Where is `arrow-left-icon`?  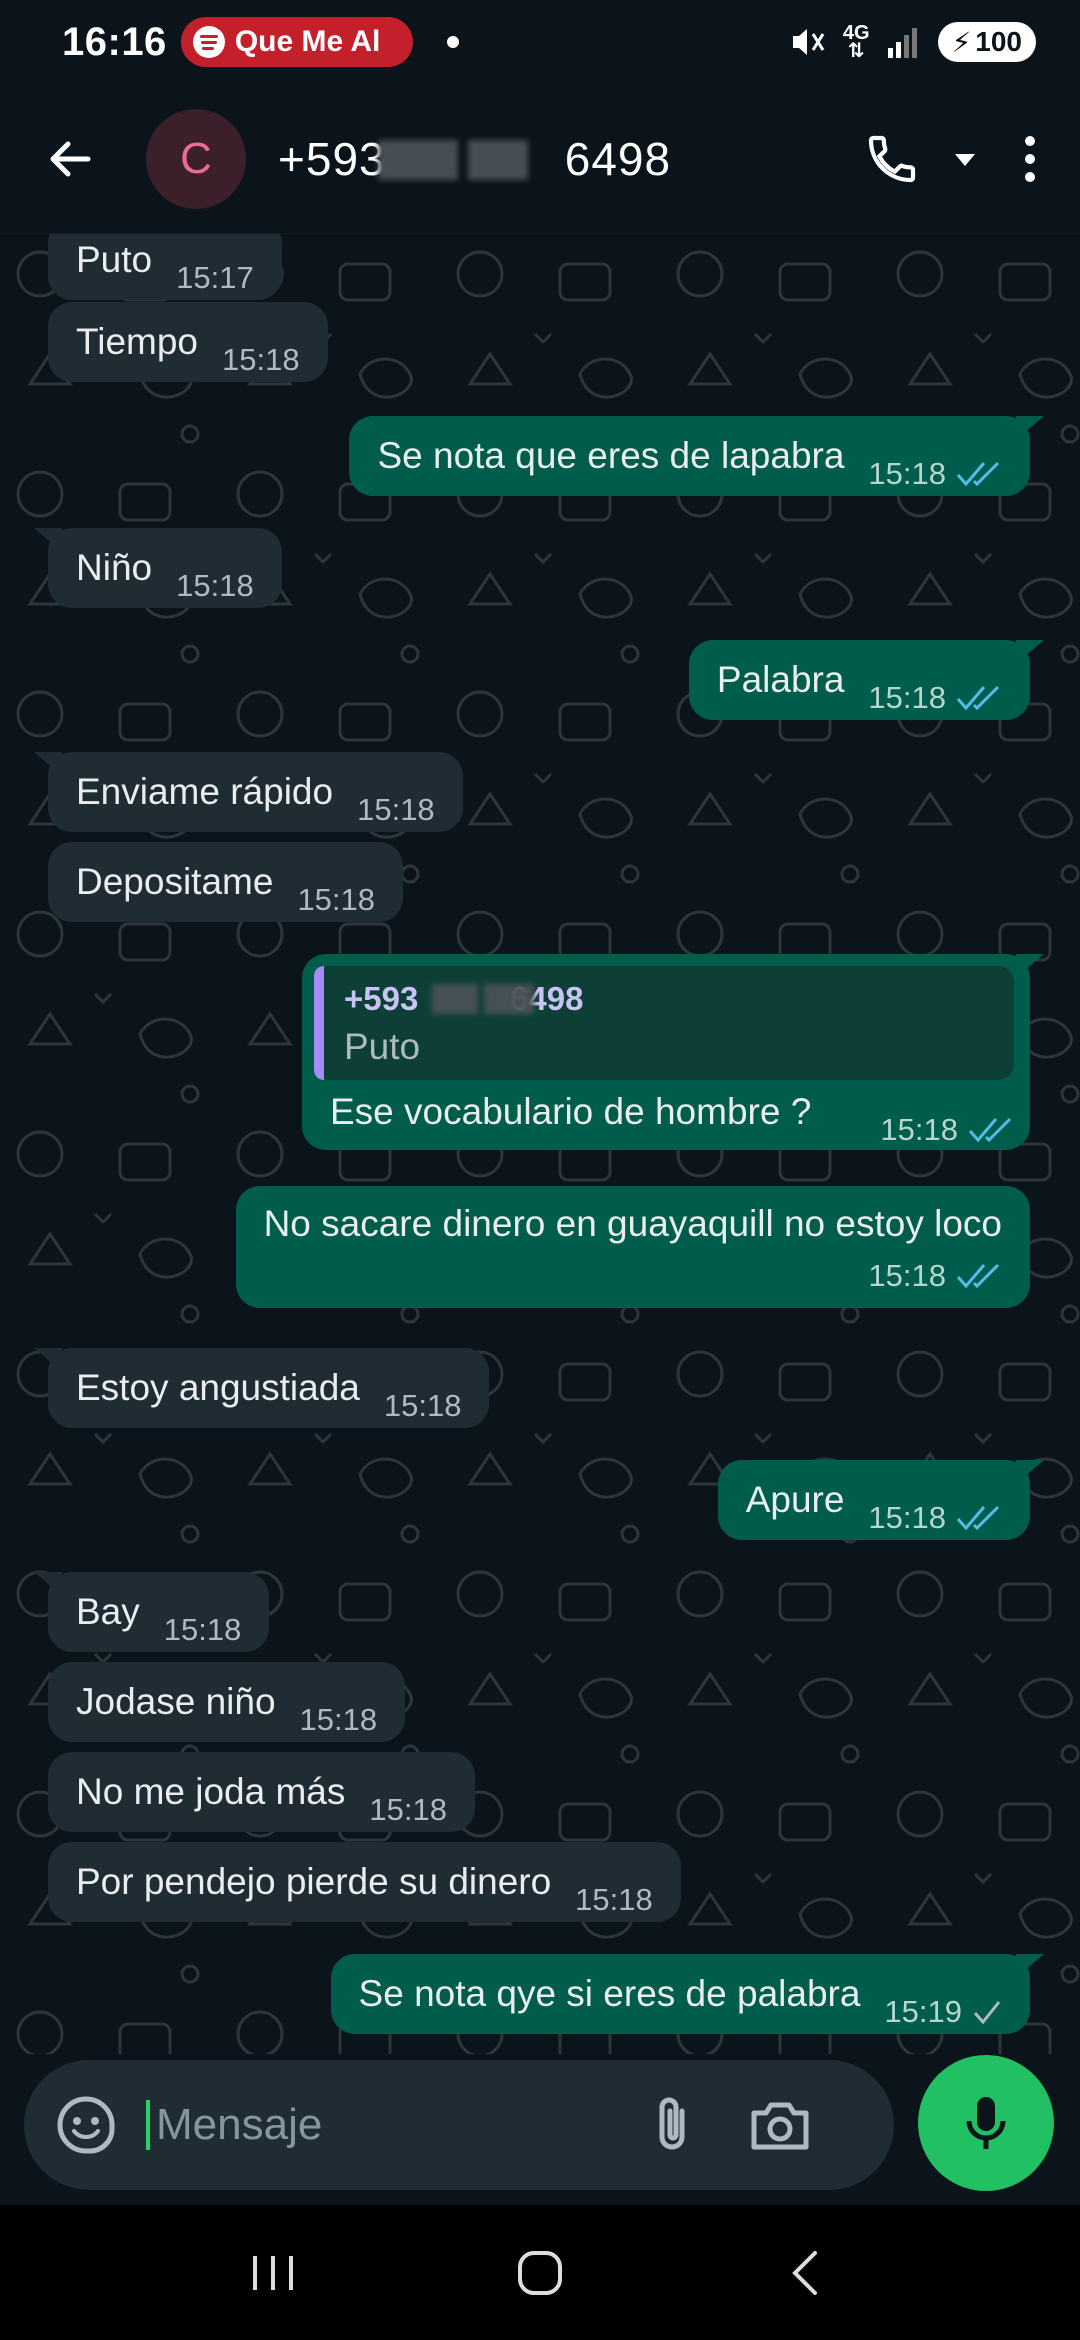 arrow-left-icon is located at coordinates (70, 158).